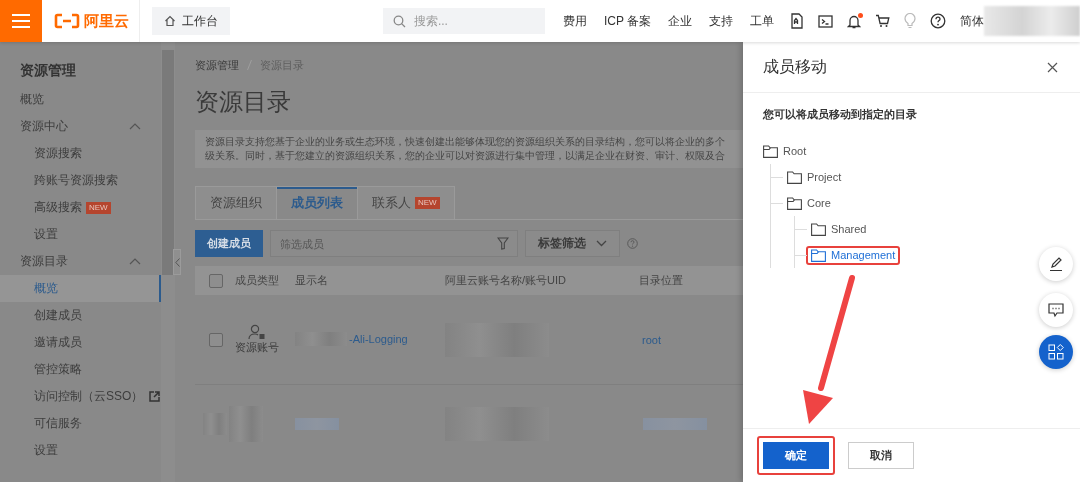 Image resolution: width=1080 pixels, height=482 pixels. I want to click on document-icon, so click(797, 21).